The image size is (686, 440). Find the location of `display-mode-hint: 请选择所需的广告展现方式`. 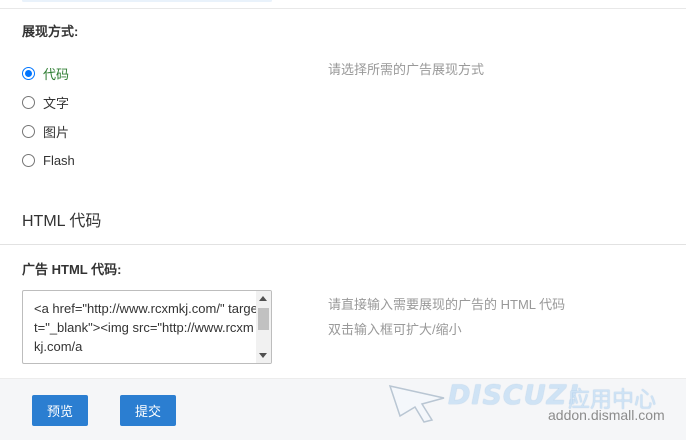

display-mode-hint: 请选择所需的广告展现方式 is located at coordinates (406, 69).